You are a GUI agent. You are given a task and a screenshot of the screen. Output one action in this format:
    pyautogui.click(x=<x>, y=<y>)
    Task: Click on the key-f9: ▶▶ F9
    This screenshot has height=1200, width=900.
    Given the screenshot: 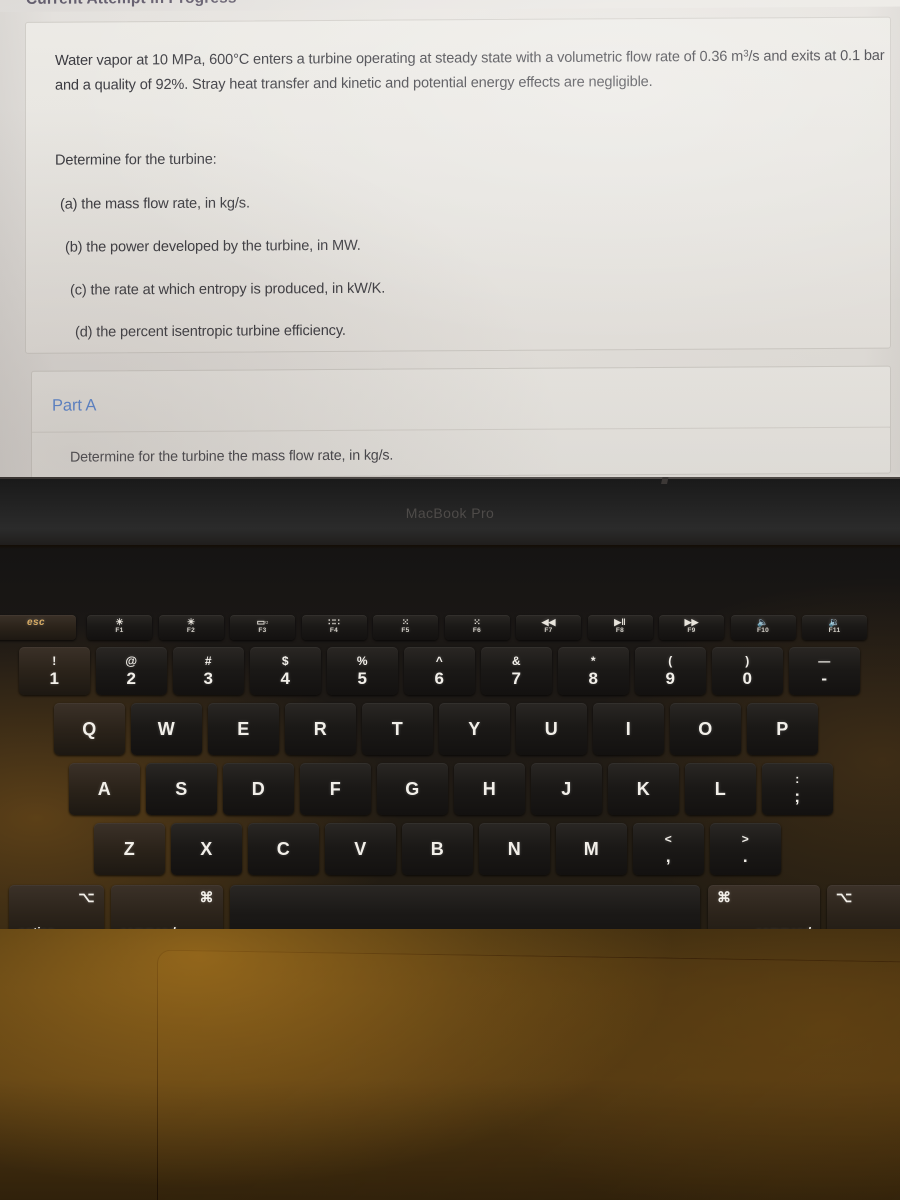 What is the action you would take?
    pyautogui.click(x=691, y=627)
    